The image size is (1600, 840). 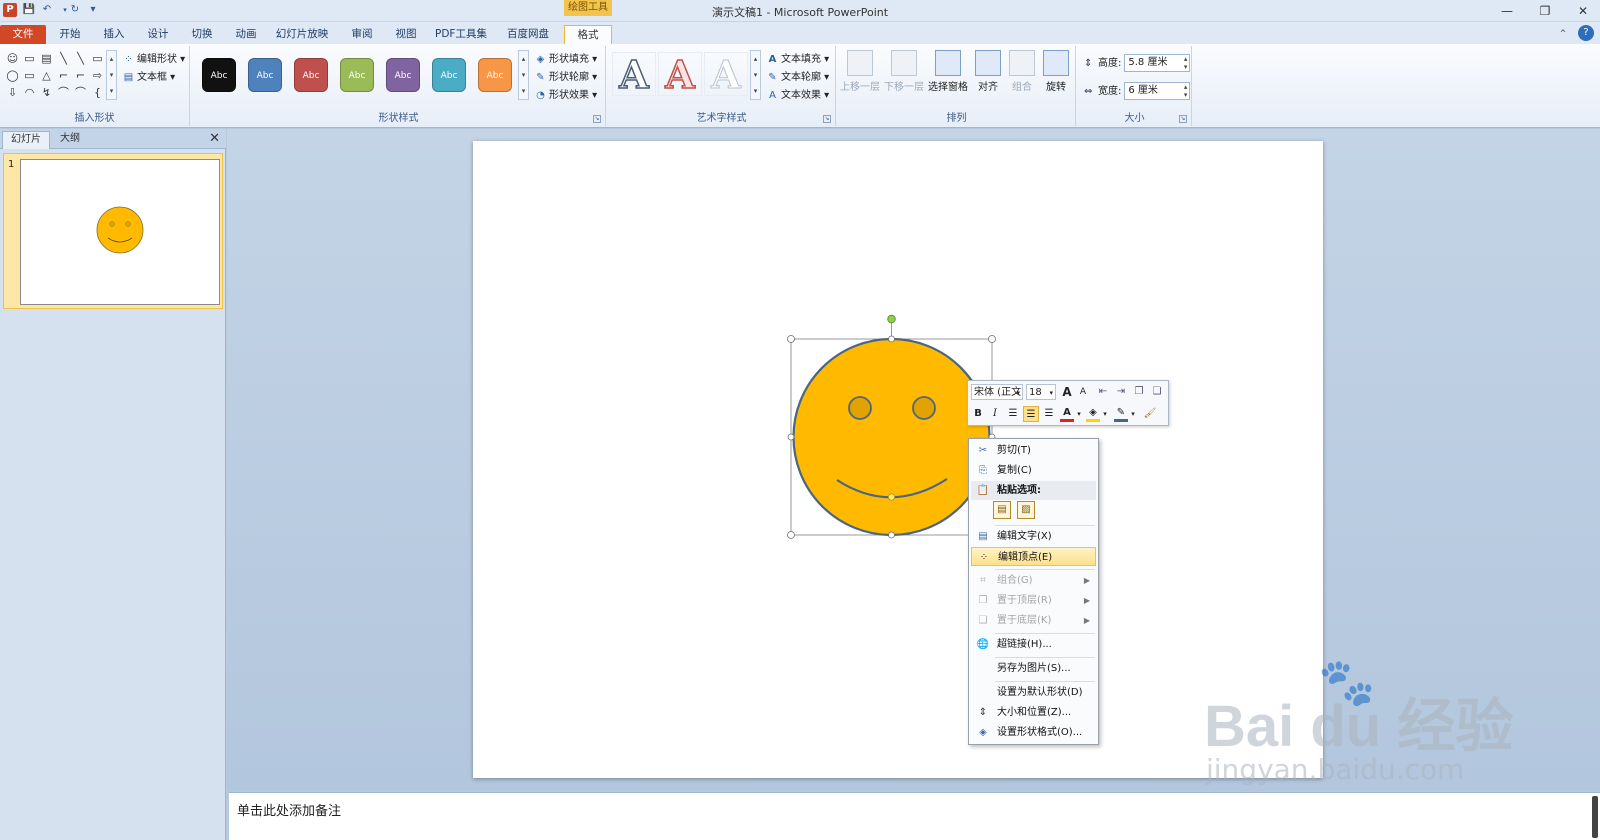 What do you see at coordinates (97, 92) in the screenshot?
I see `shape-option: {` at bounding box center [97, 92].